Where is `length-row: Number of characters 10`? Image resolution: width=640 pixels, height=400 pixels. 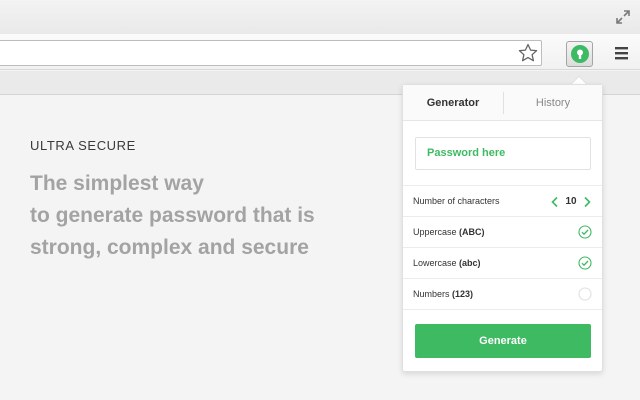
length-row: Number of characters 10 is located at coordinates (502, 200).